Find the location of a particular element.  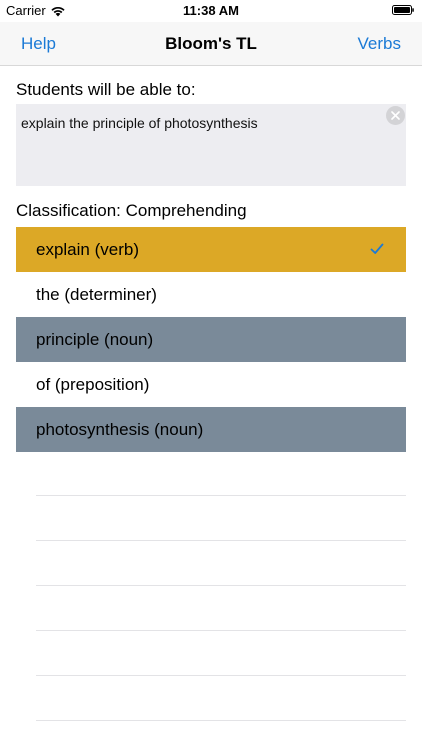

clear-text-button is located at coordinates (395, 115).